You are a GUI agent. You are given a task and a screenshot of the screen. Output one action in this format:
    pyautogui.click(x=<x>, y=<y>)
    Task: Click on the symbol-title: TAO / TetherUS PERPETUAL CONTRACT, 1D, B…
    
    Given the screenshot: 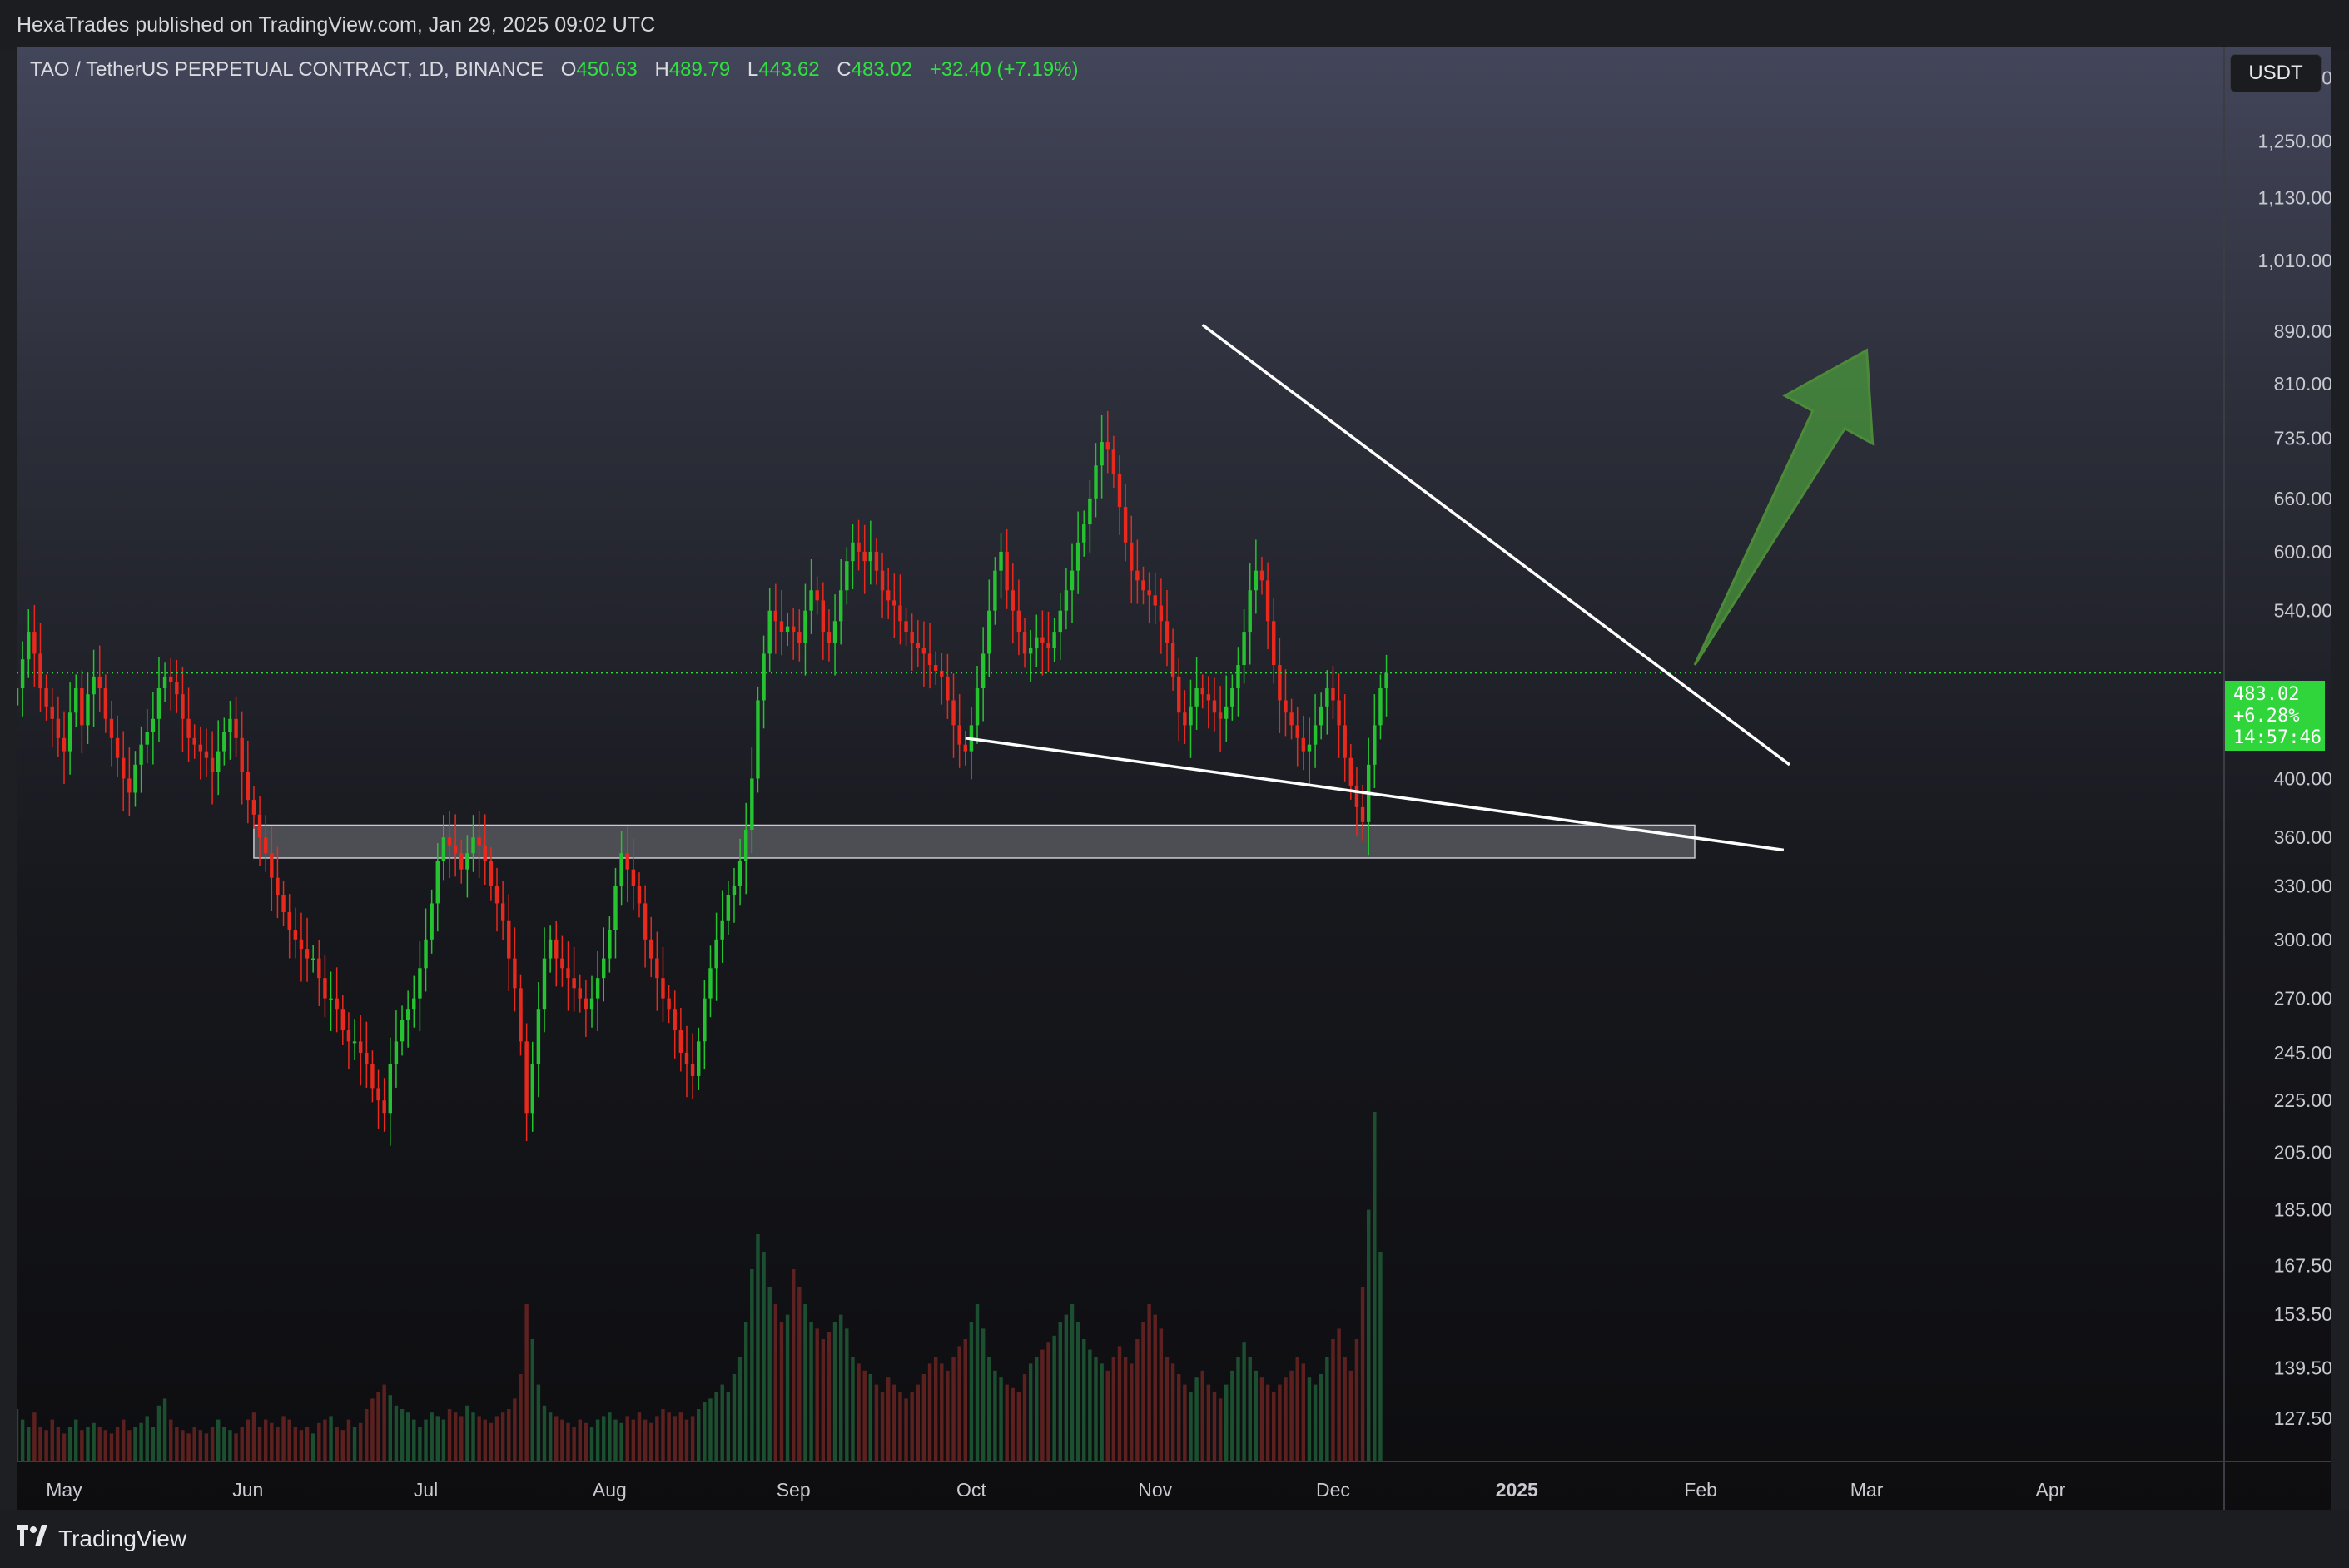 What is the action you would take?
    pyautogui.click(x=287, y=69)
    